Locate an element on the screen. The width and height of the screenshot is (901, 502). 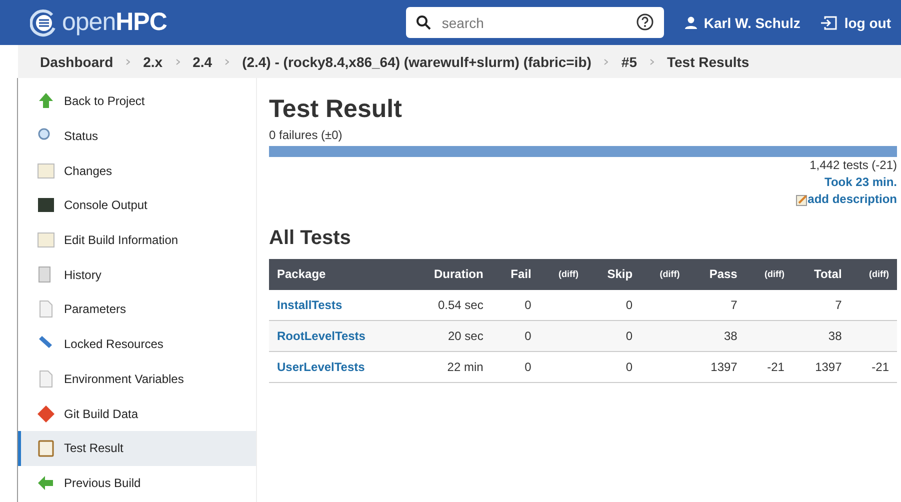
sidebar-item: Locked Resources is located at coordinates (137, 344).